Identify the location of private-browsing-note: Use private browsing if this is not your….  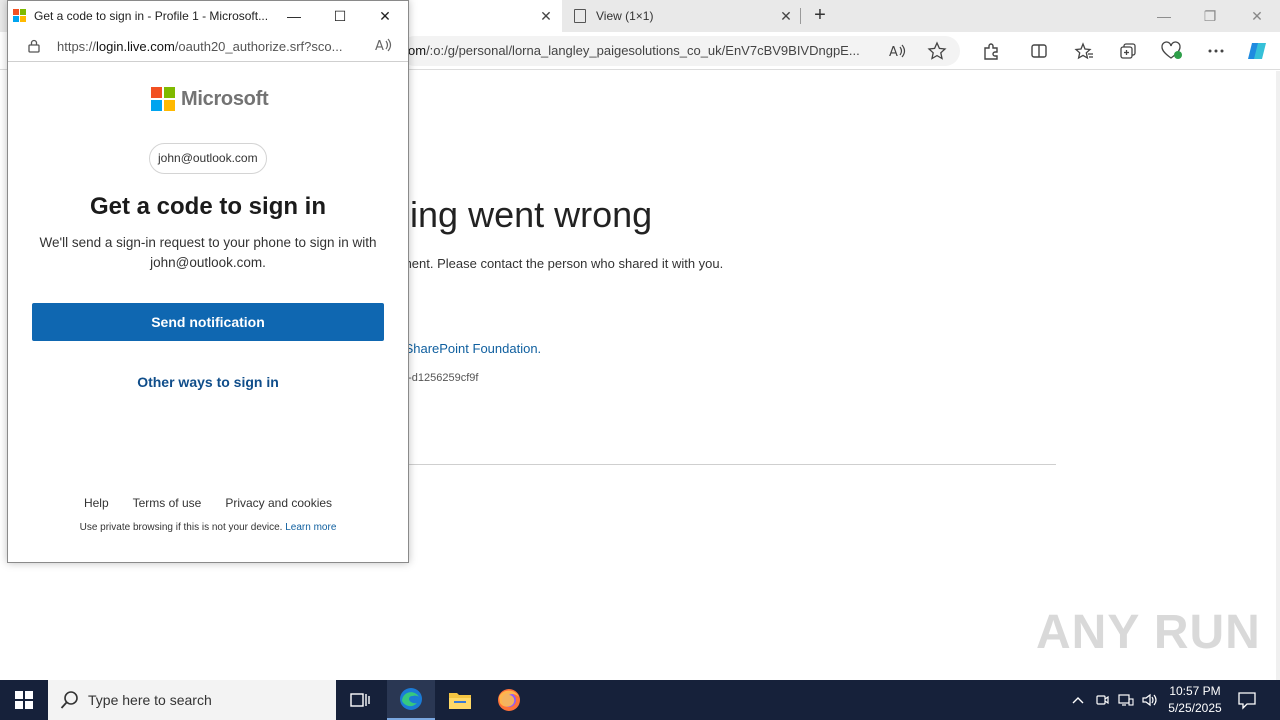
(208, 527).